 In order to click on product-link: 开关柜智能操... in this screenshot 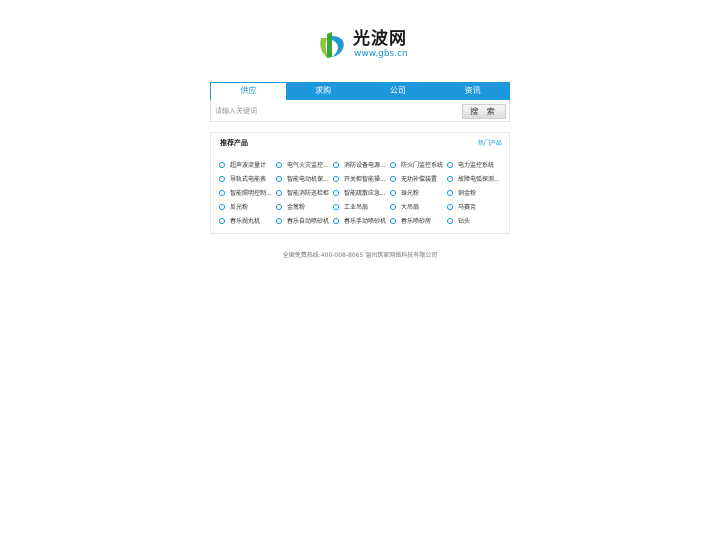, I will do `click(359, 180)`.